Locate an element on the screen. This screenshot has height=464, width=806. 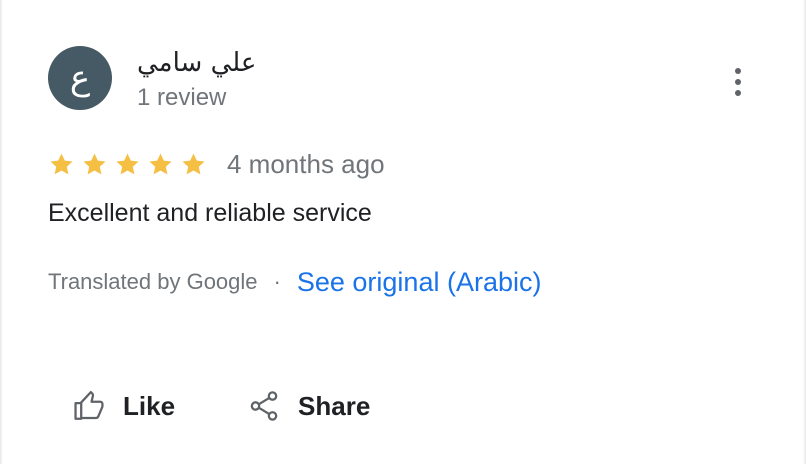
share-button: Share is located at coordinates (308, 406).